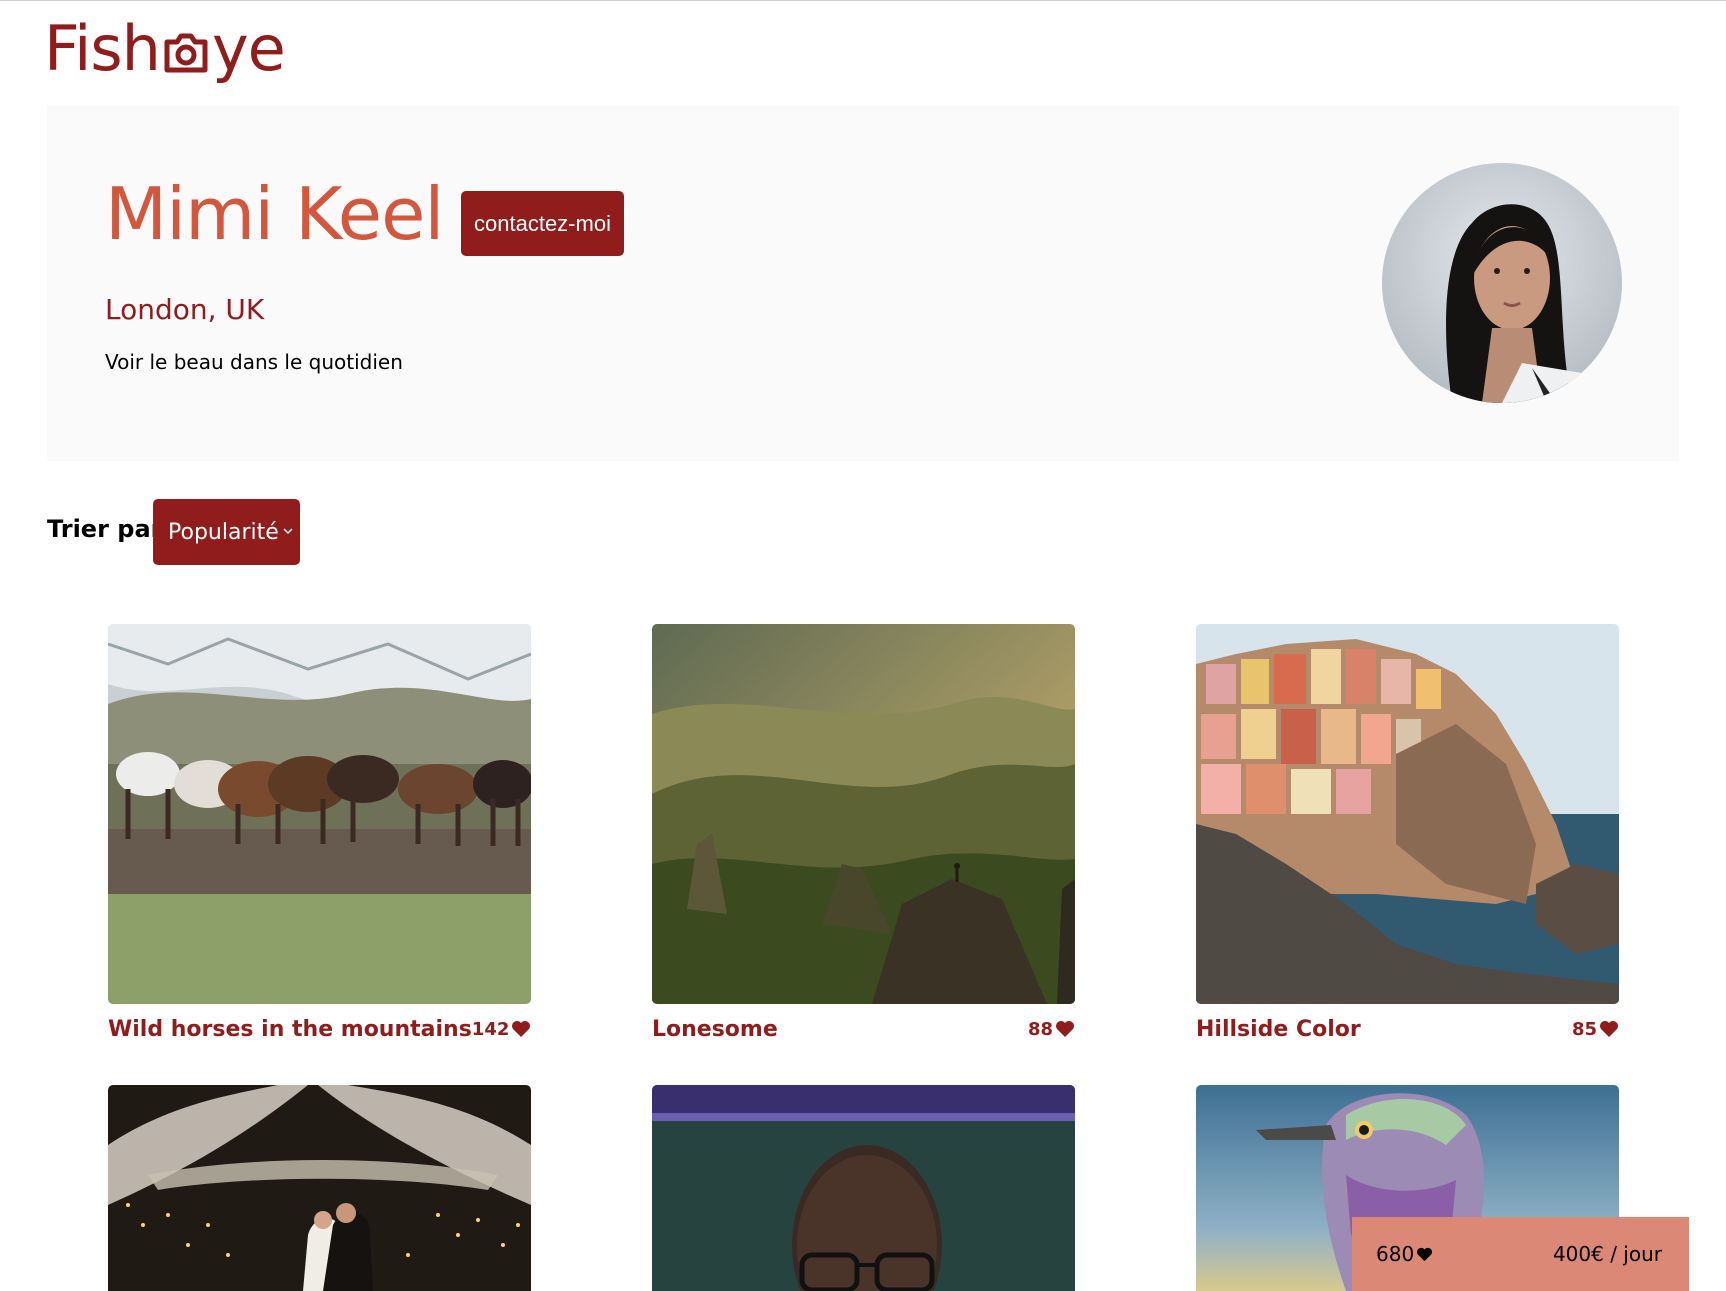 This screenshot has height=1291, width=1726. Describe the element at coordinates (274, 214) in the screenshot. I see `photographer-name: Mimi Keel` at that location.